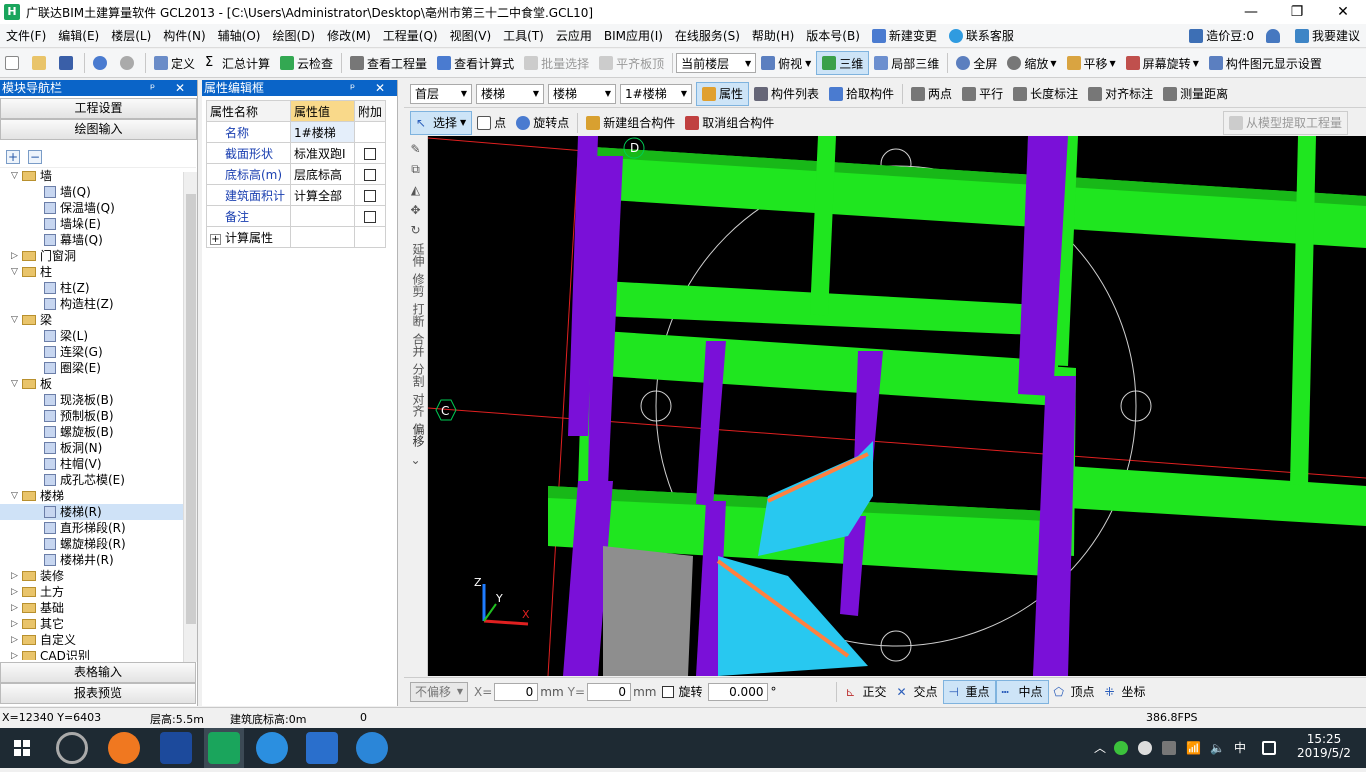  I want to click on collapse-all-icon: −, so click(35, 156).